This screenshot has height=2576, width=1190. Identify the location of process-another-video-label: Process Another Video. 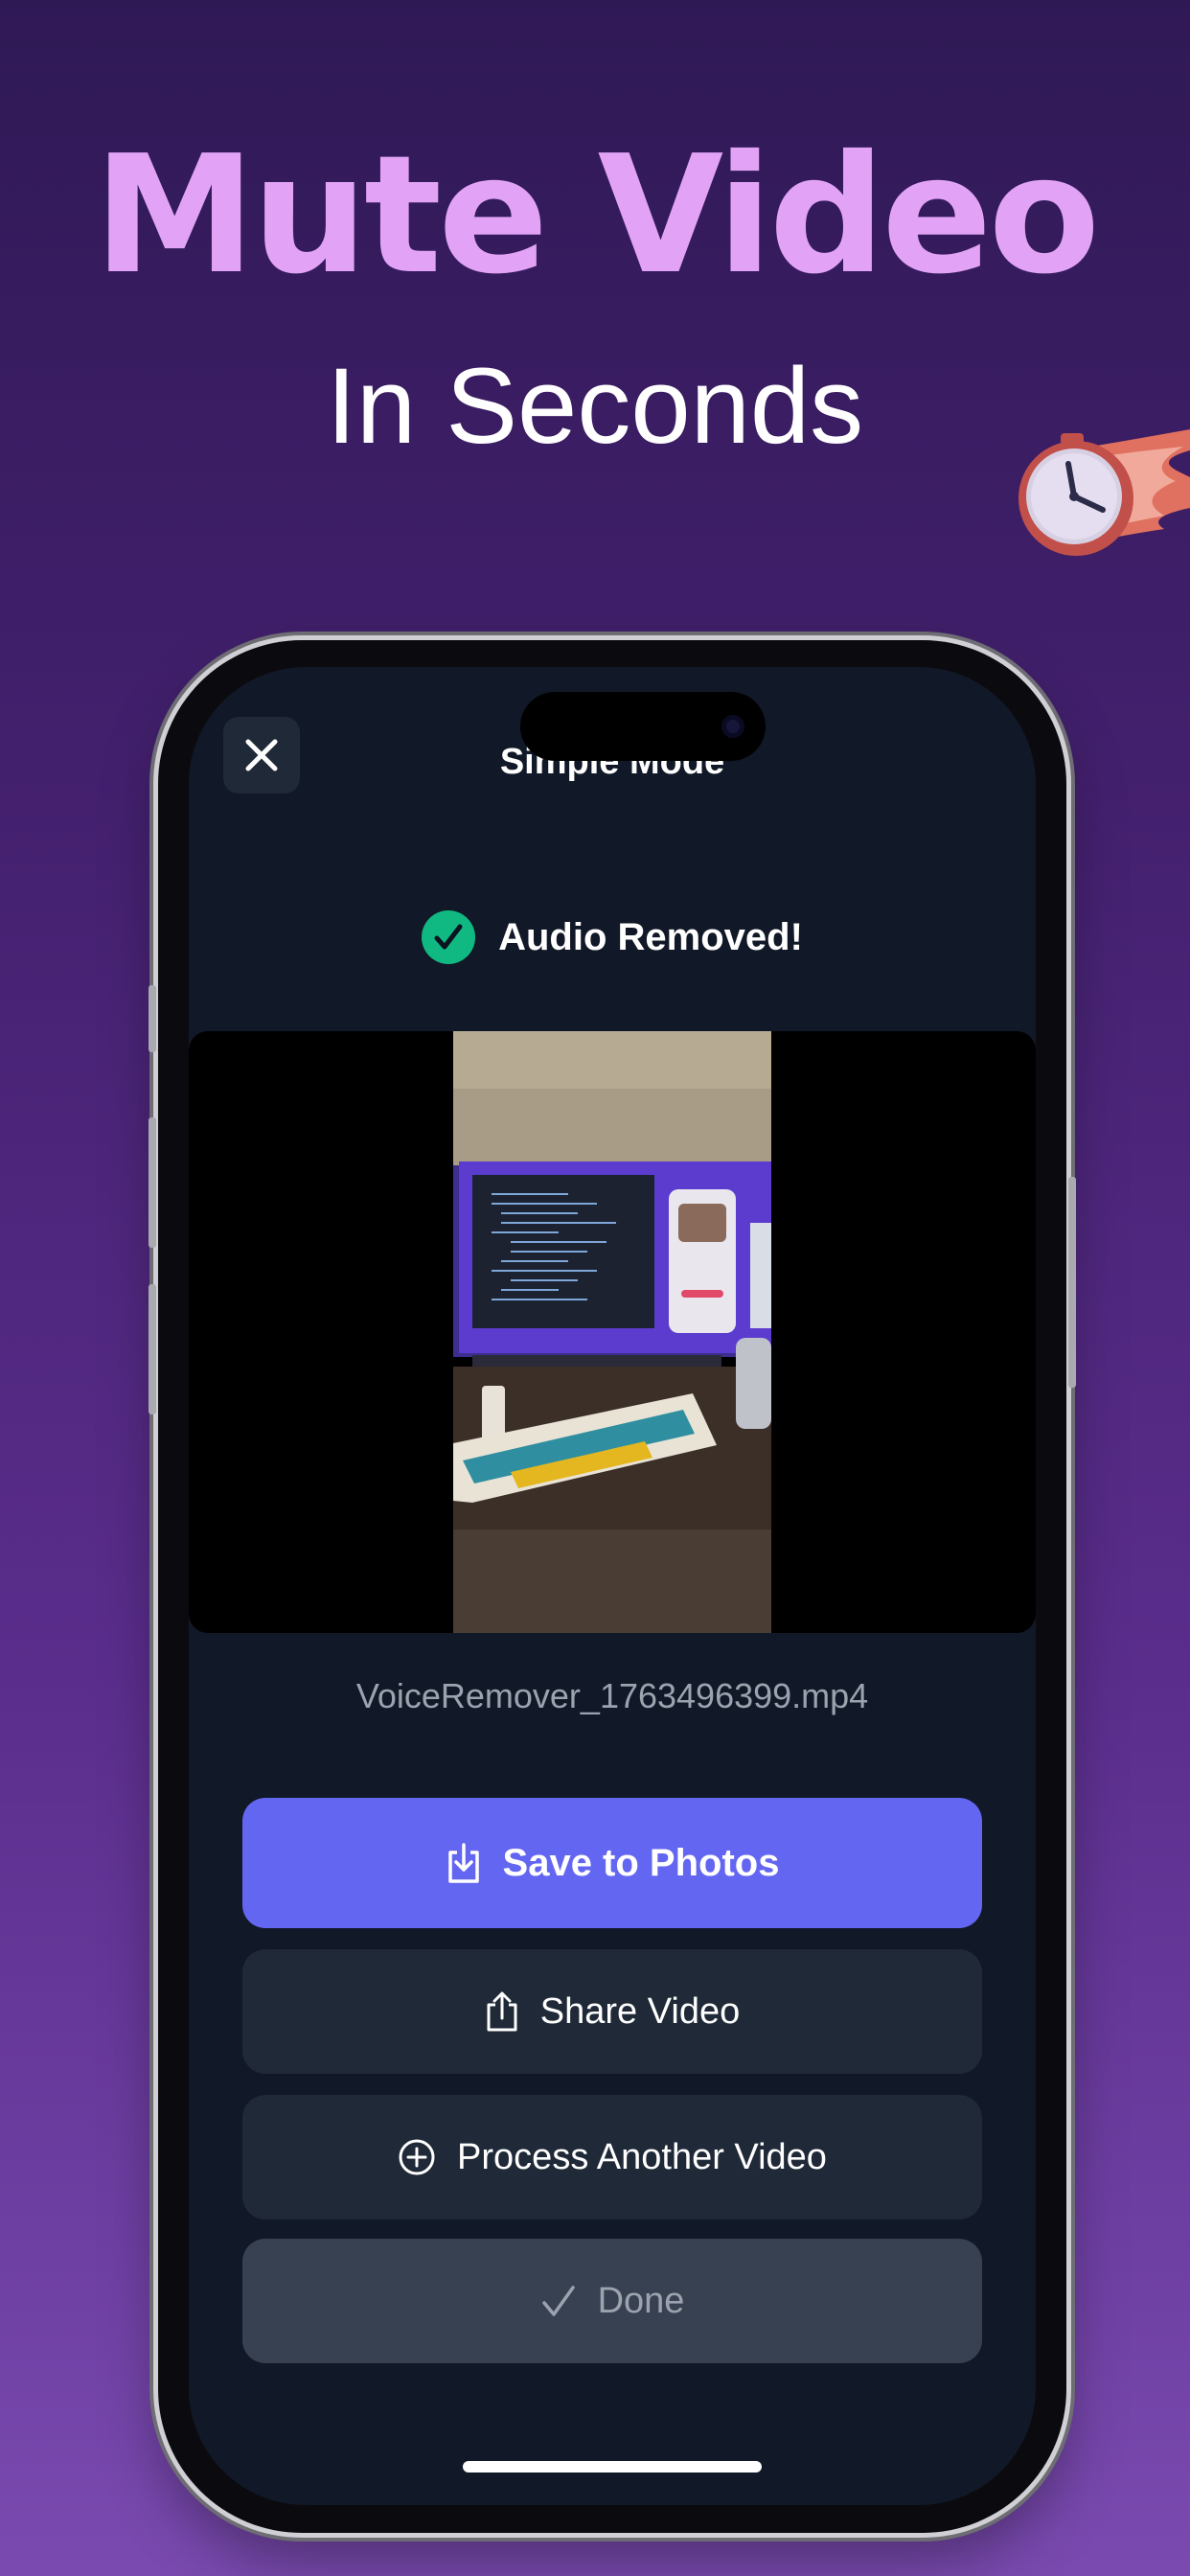
(642, 2156).